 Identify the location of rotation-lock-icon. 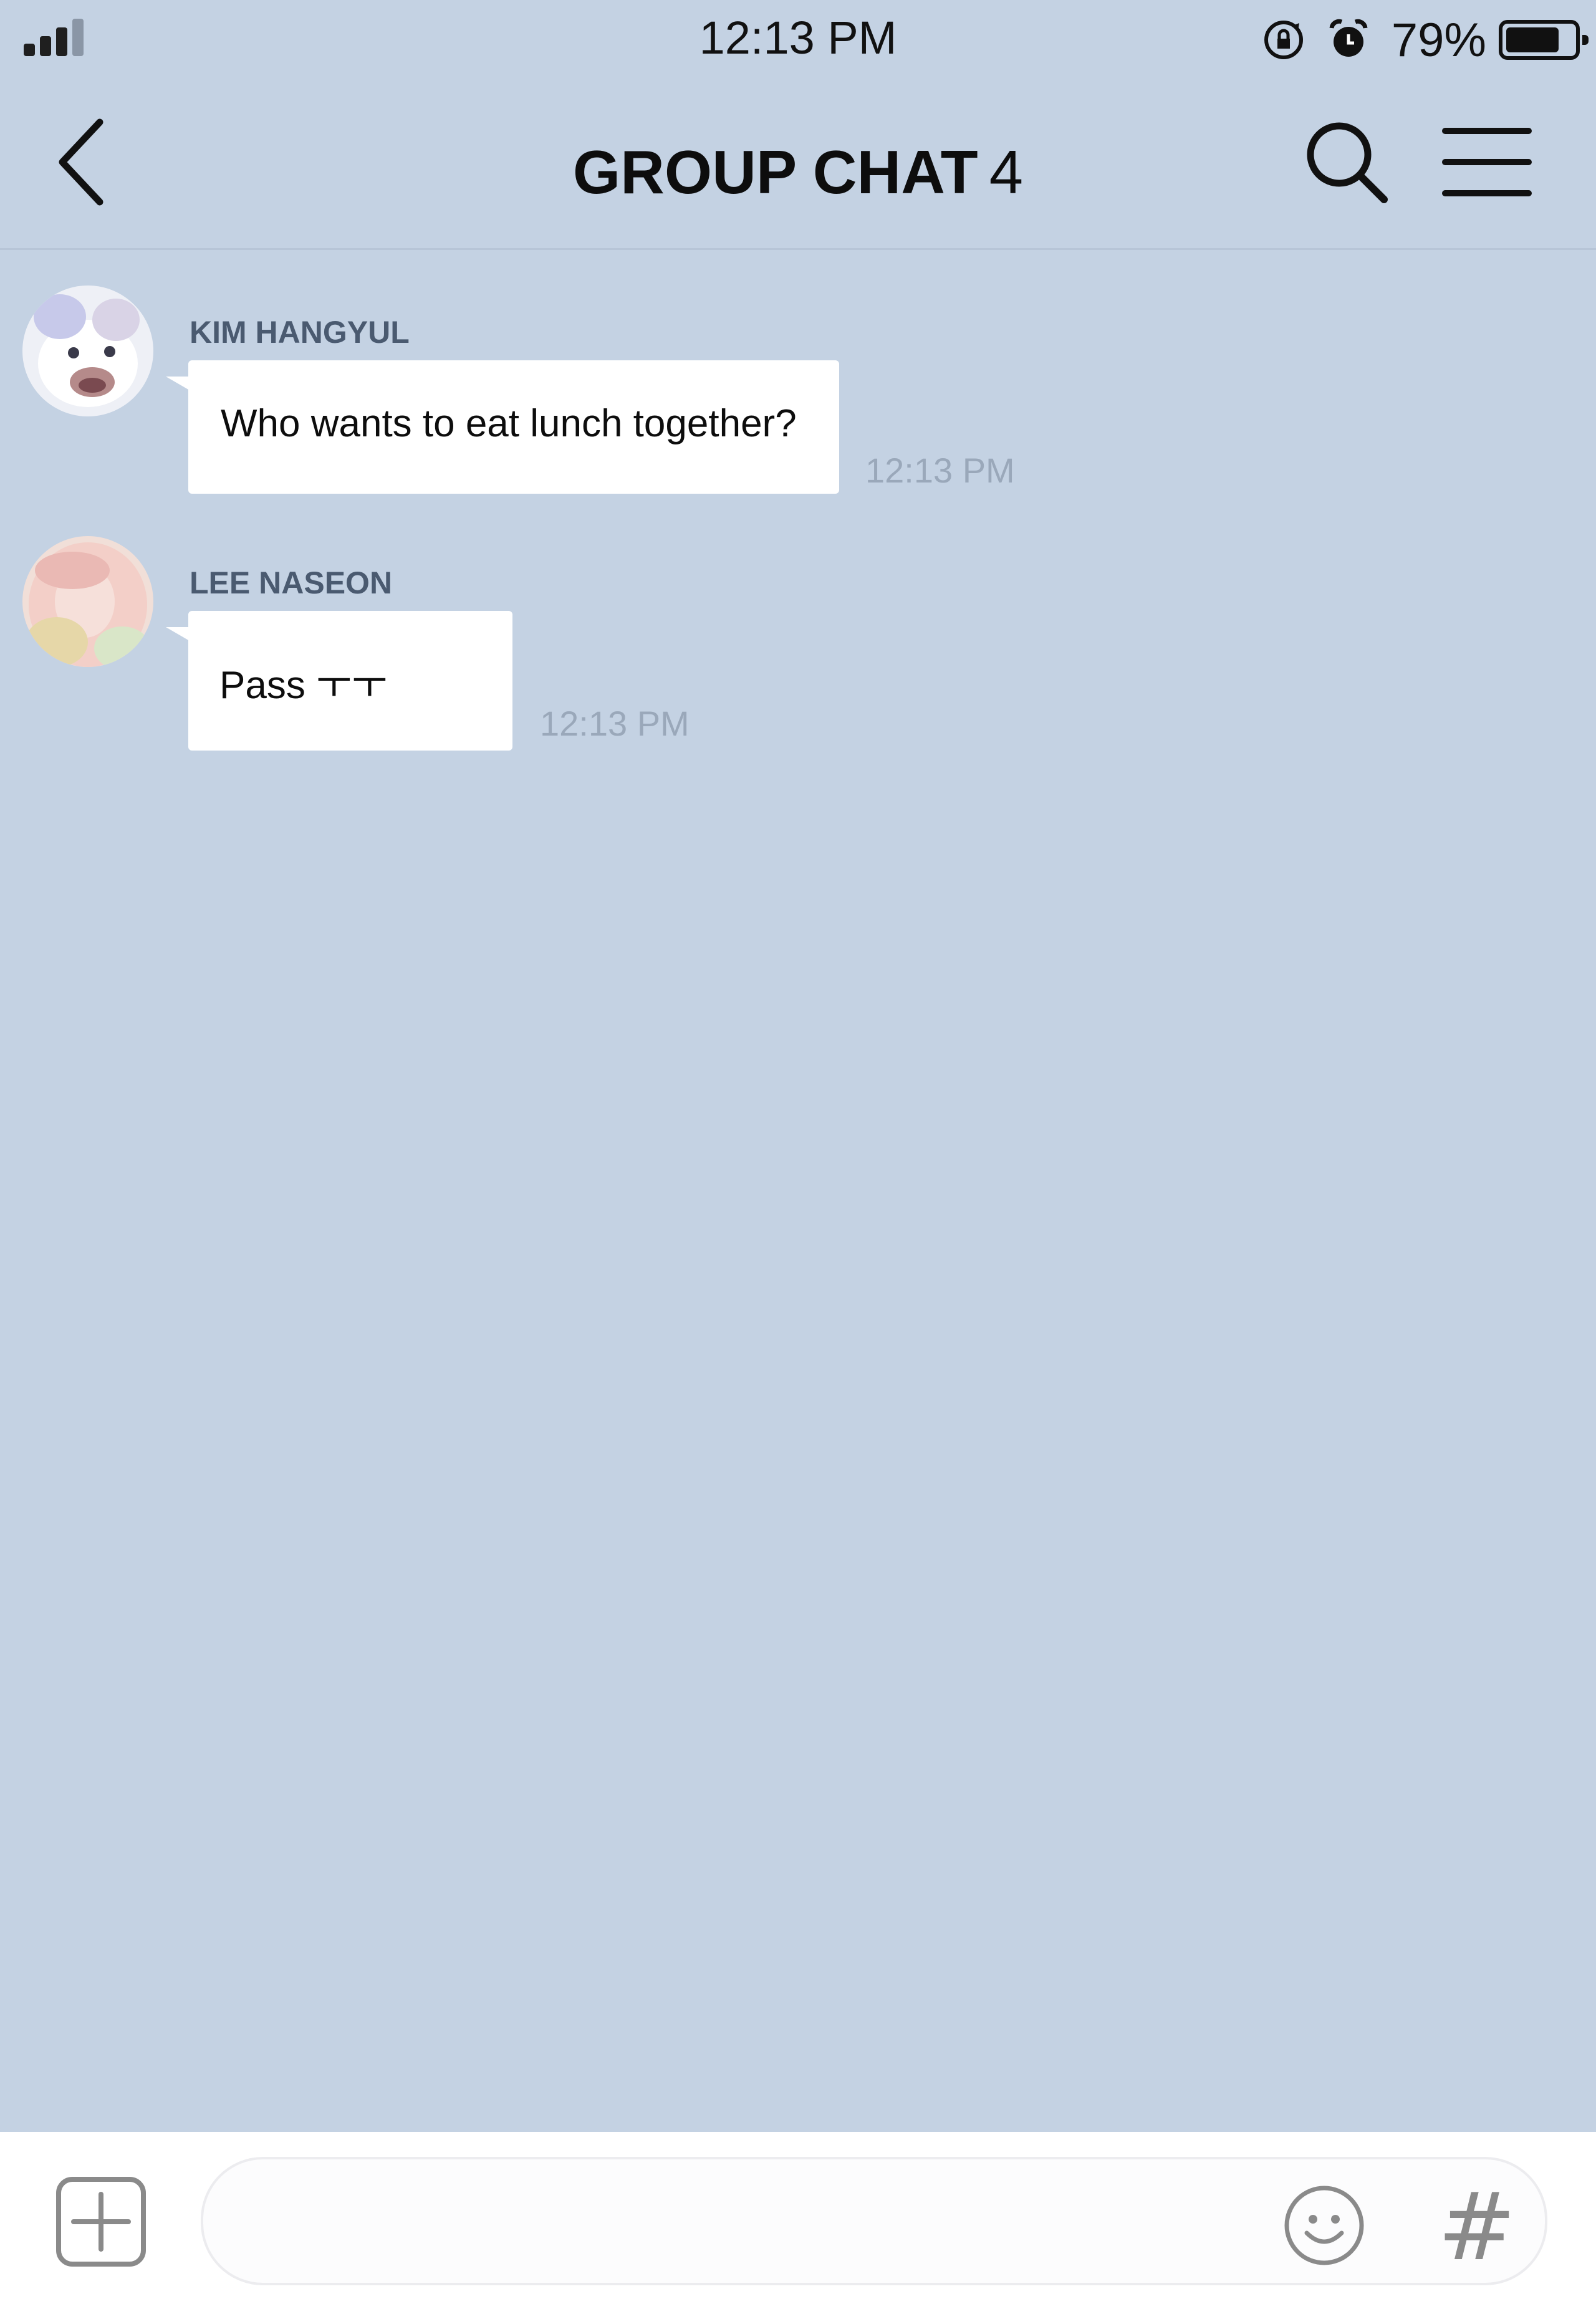
(1283, 40).